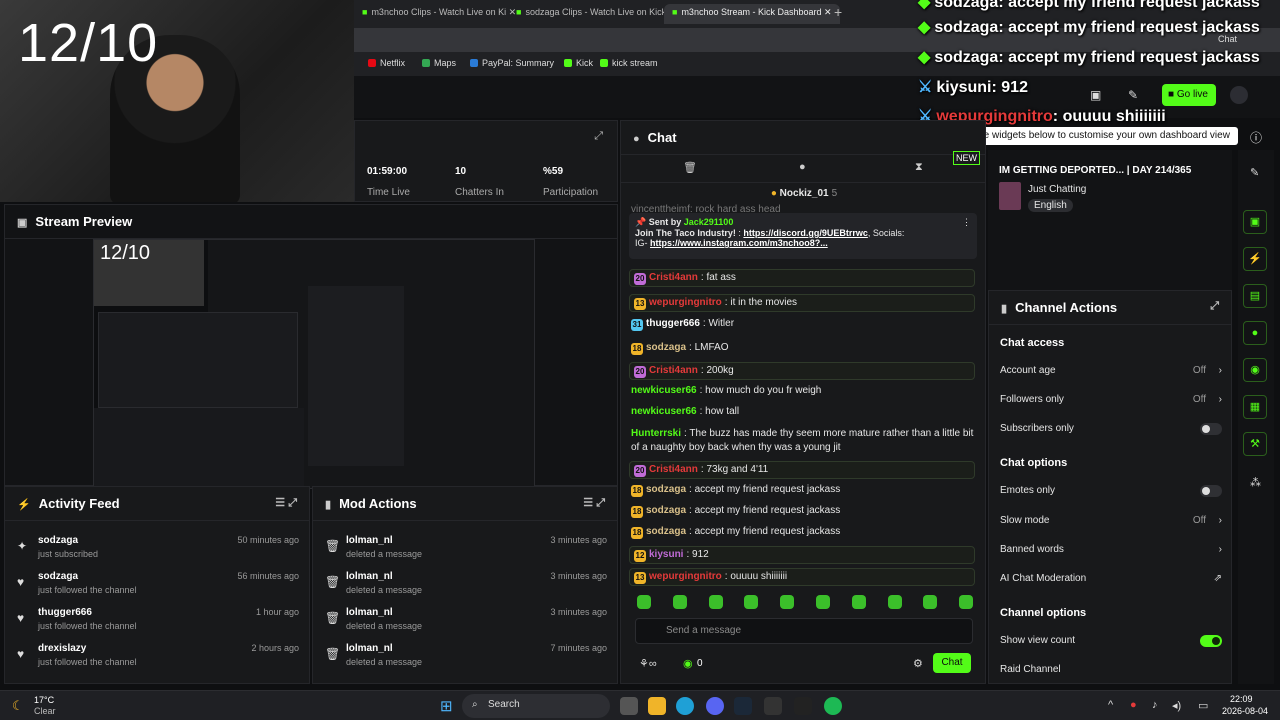 The width and height of the screenshot is (1280, 720). Describe the element at coordinates (706, 208) in the screenshot. I see `partial-message: vincenttheimf: rock hard ass head` at that location.